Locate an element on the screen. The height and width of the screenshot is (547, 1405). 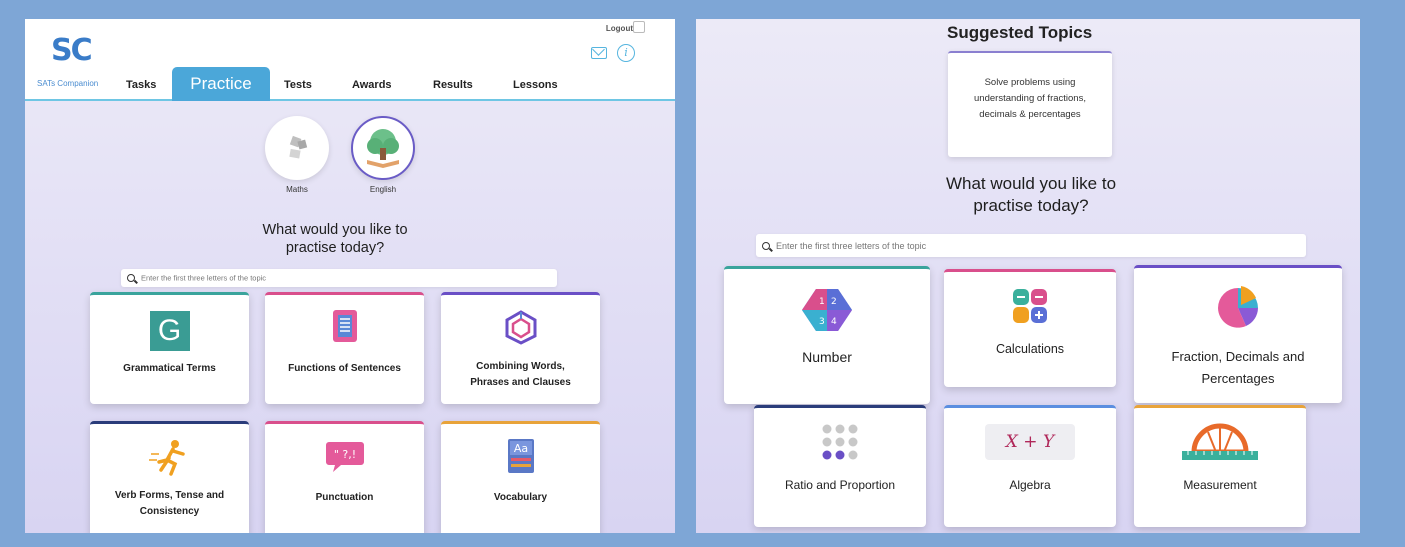
svg-text: 1 is located at coordinates (822, 302).